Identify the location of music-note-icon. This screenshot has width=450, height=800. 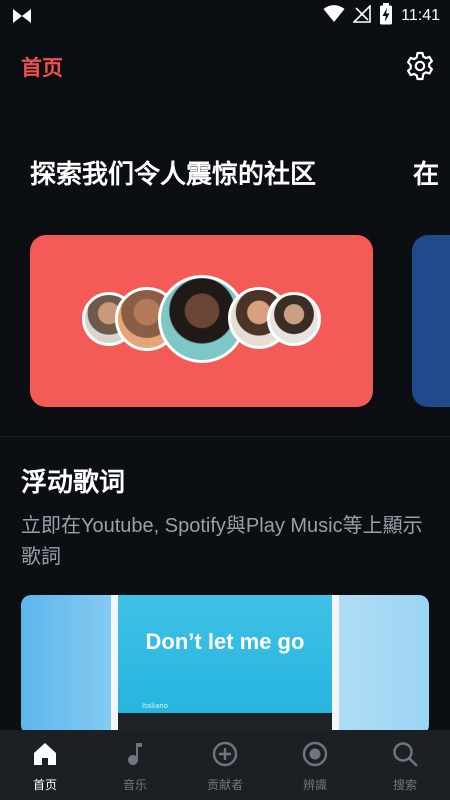
(135, 754).